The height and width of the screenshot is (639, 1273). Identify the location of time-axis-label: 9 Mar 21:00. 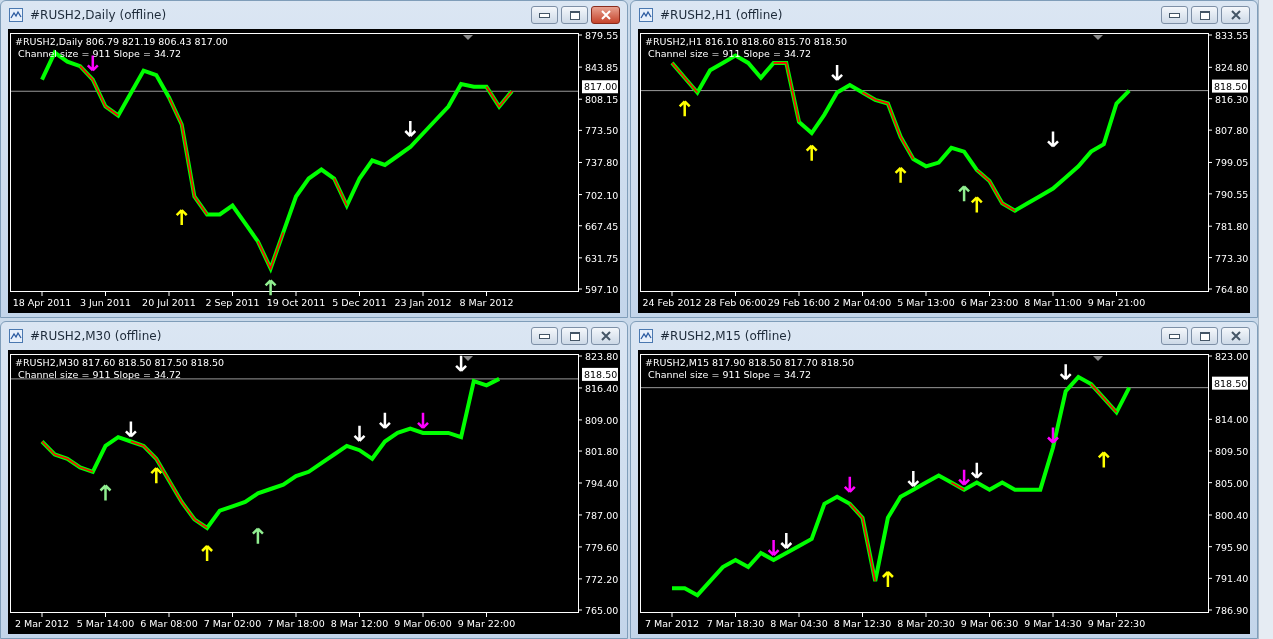
(1116, 302).